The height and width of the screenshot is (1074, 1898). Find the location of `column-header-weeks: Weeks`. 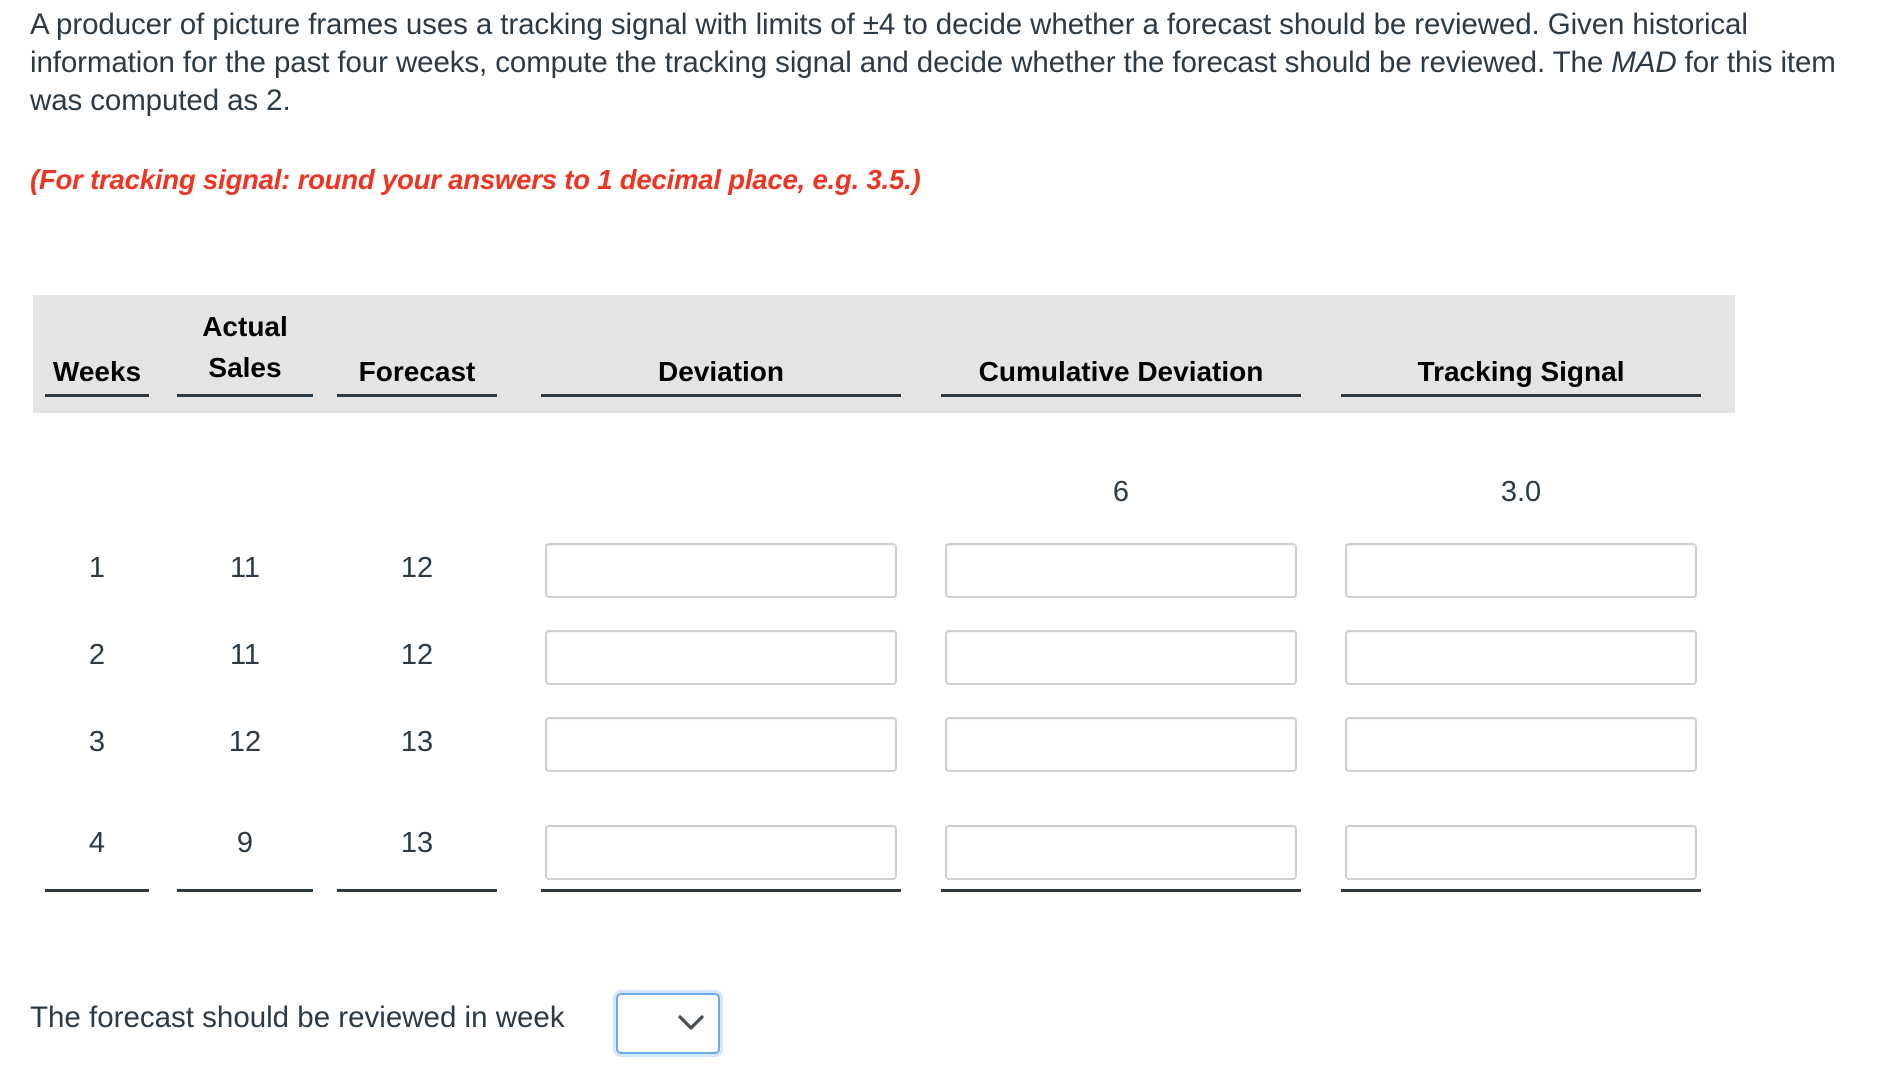

column-header-weeks: Weeks is located at coordinates (97, 376).